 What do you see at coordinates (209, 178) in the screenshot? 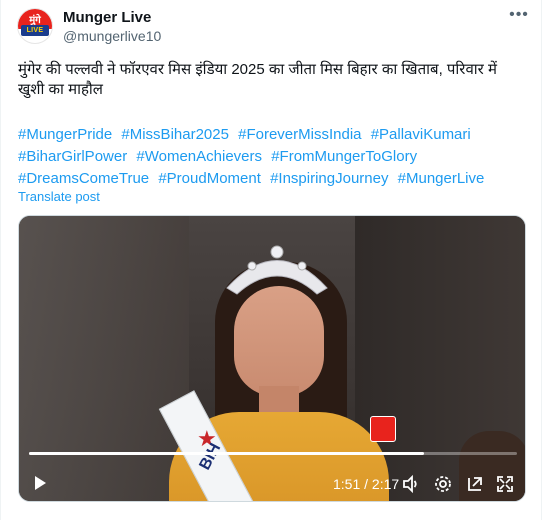
I see `hashtag-link: #ProudMoment` at bounding box center [209, 178].